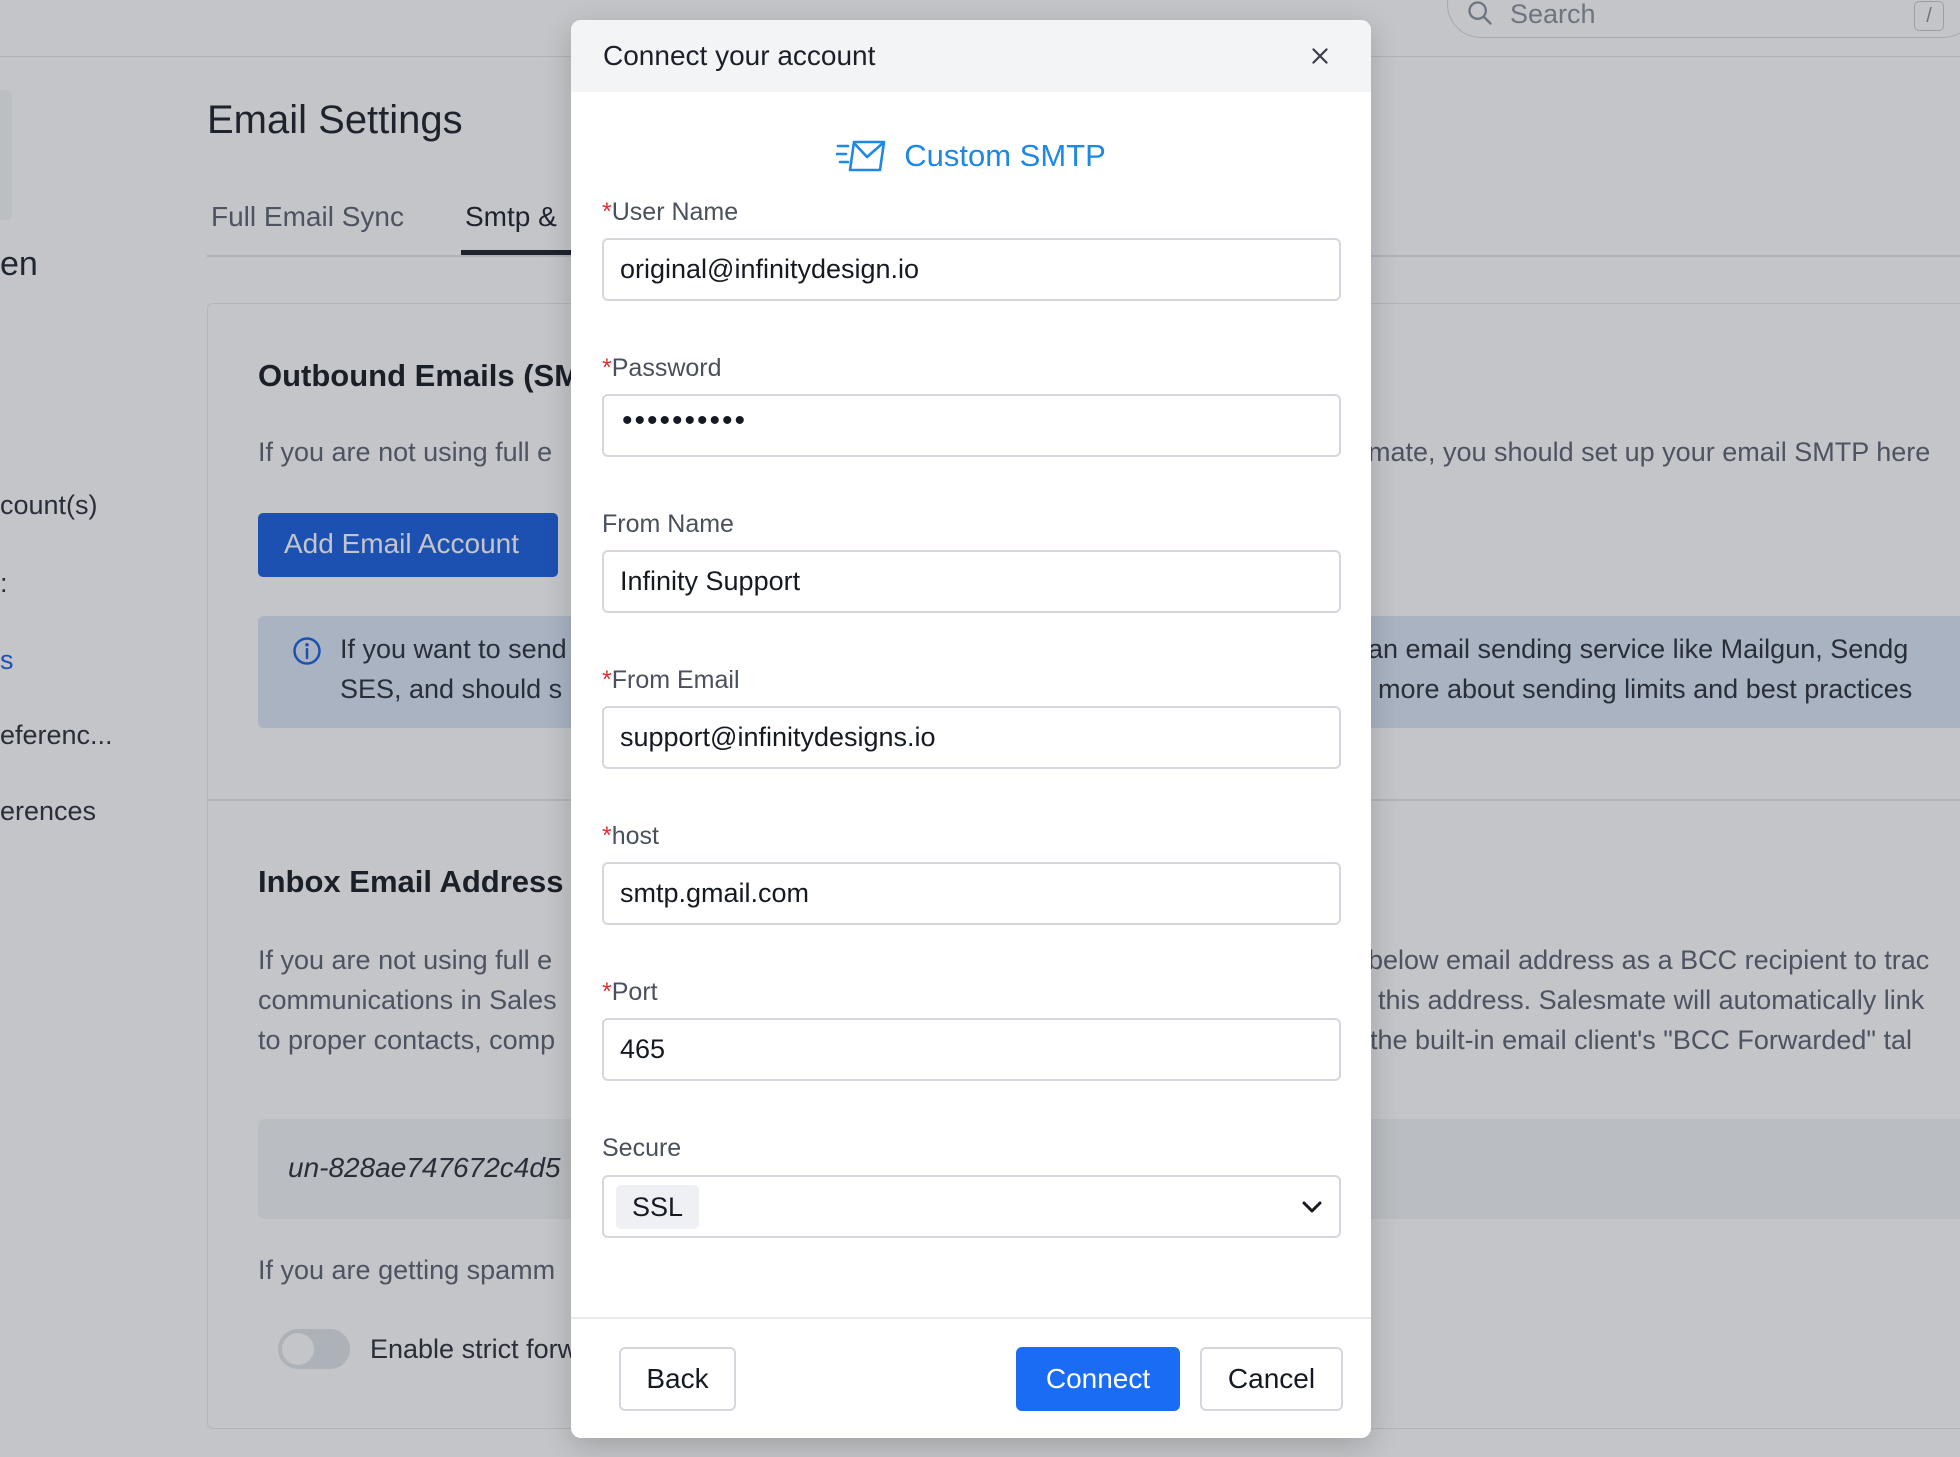 The image size is (1960, 1457). Describe the element at coordinates (658, 1207) in the screenshot. I see `secure-selected-value: SSL` at that location.